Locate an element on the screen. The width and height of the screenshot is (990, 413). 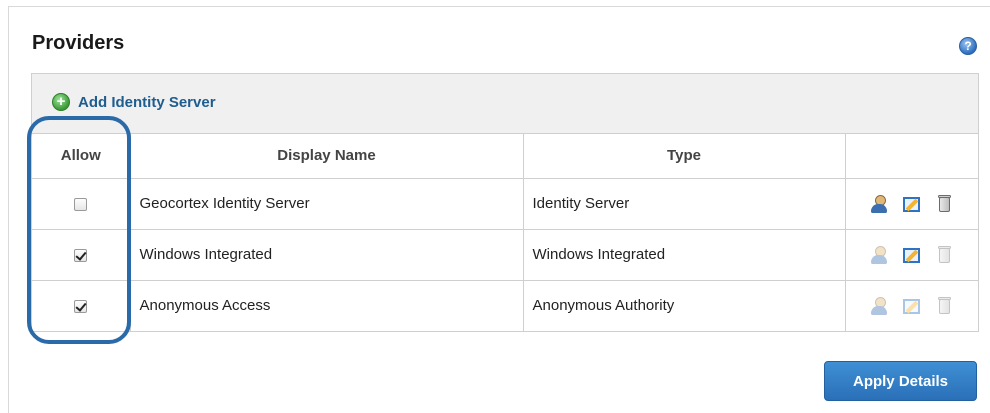
table-header-row: Allow Display Name Type is located at coordinates (505, 156).